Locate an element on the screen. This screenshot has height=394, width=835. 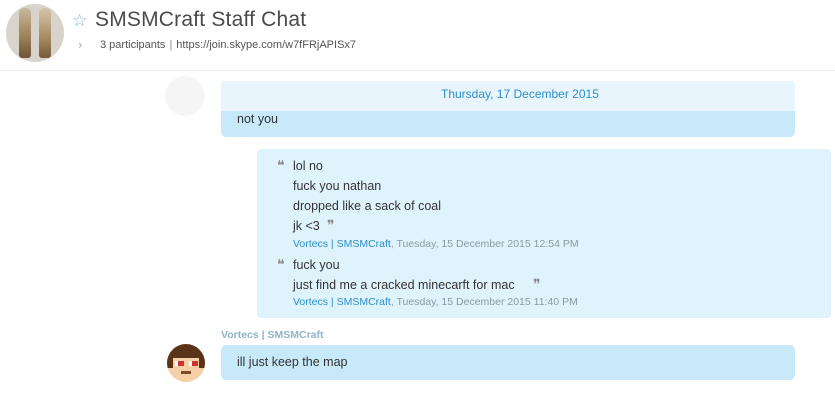
message-text: not you is located at coordinates (258, 119).